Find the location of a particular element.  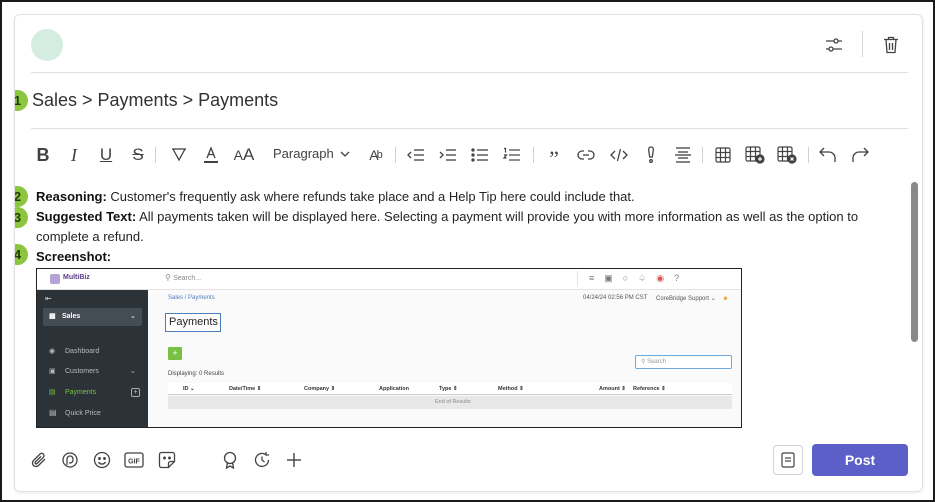

format-toggle-button is located at coordinates (788, 460).